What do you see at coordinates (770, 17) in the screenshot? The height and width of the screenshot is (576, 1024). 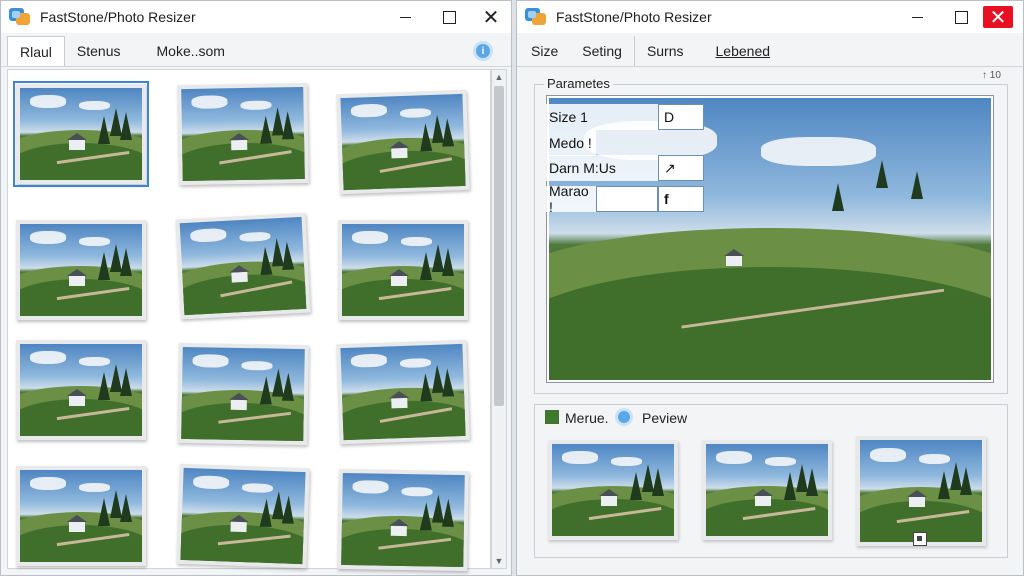 I see `right-titlebar: FastStone/Photo Resizer ✕` at bounding box center [770, 17].